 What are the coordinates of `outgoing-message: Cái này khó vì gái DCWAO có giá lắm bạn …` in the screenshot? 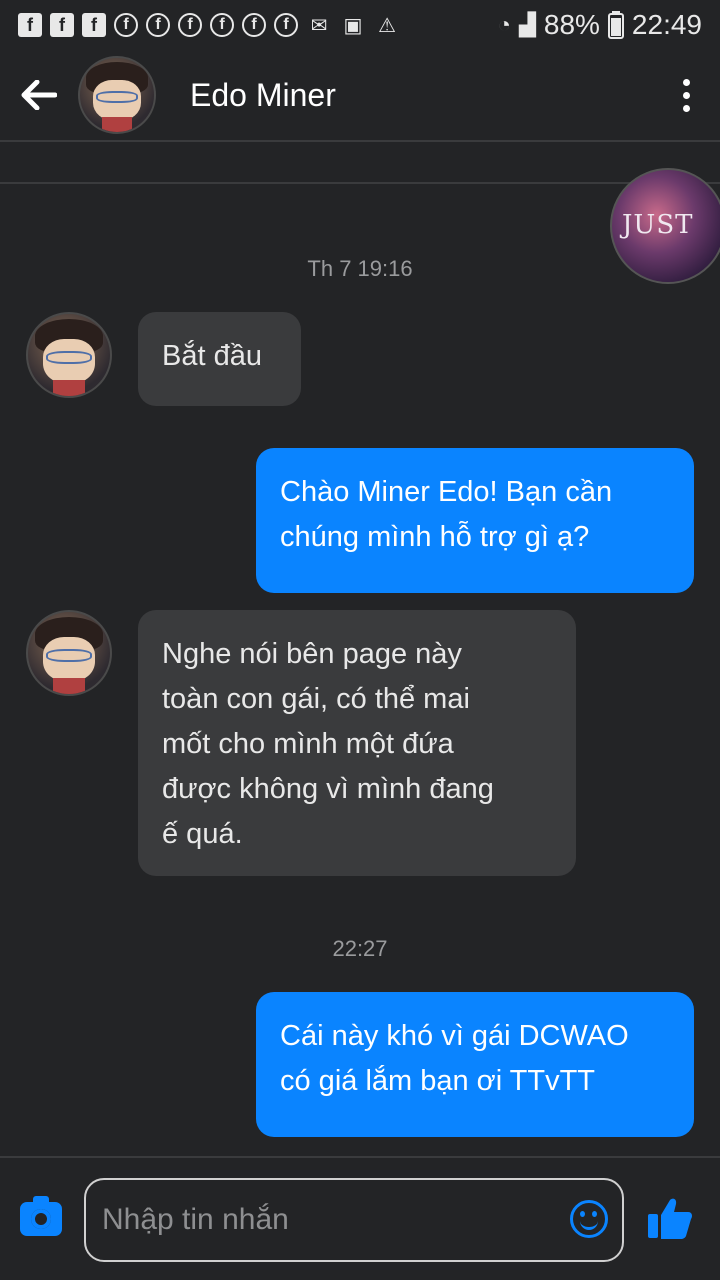 It's located at (475, 1064).